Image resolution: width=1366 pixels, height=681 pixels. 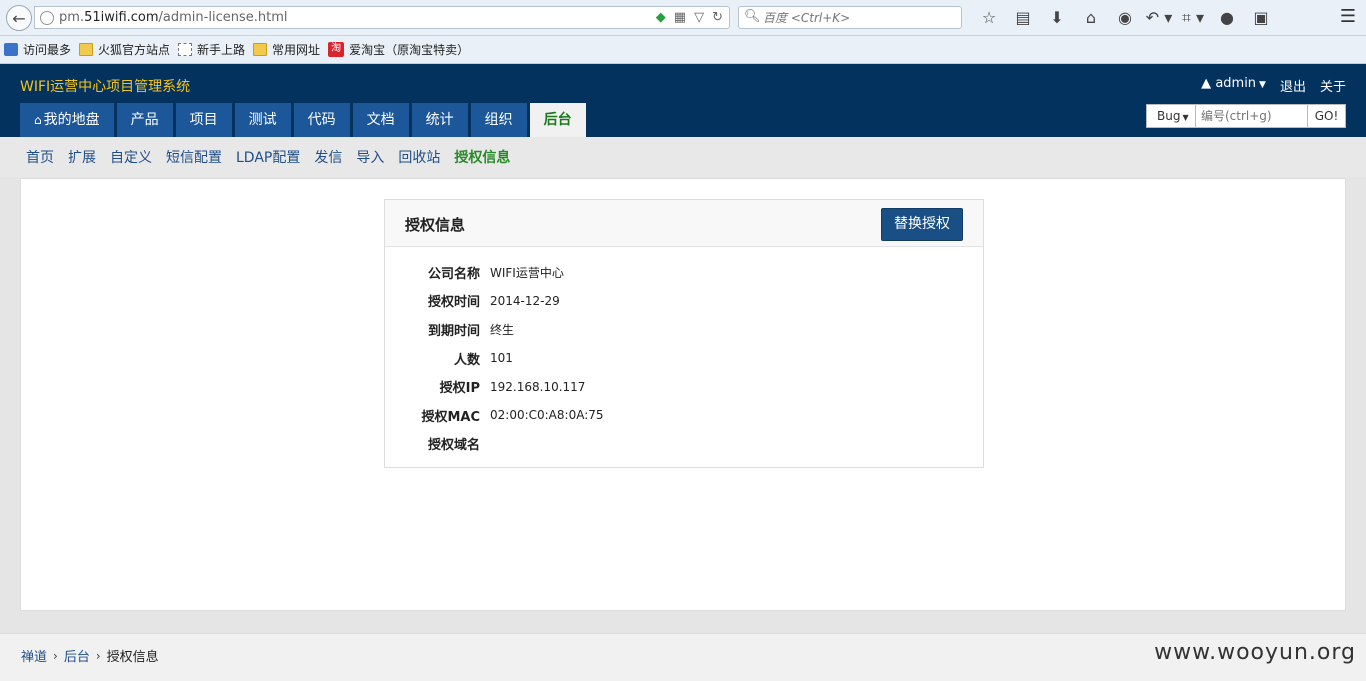 I want to click on nav-tab-admin: 后台, so click(x=557, y=120).